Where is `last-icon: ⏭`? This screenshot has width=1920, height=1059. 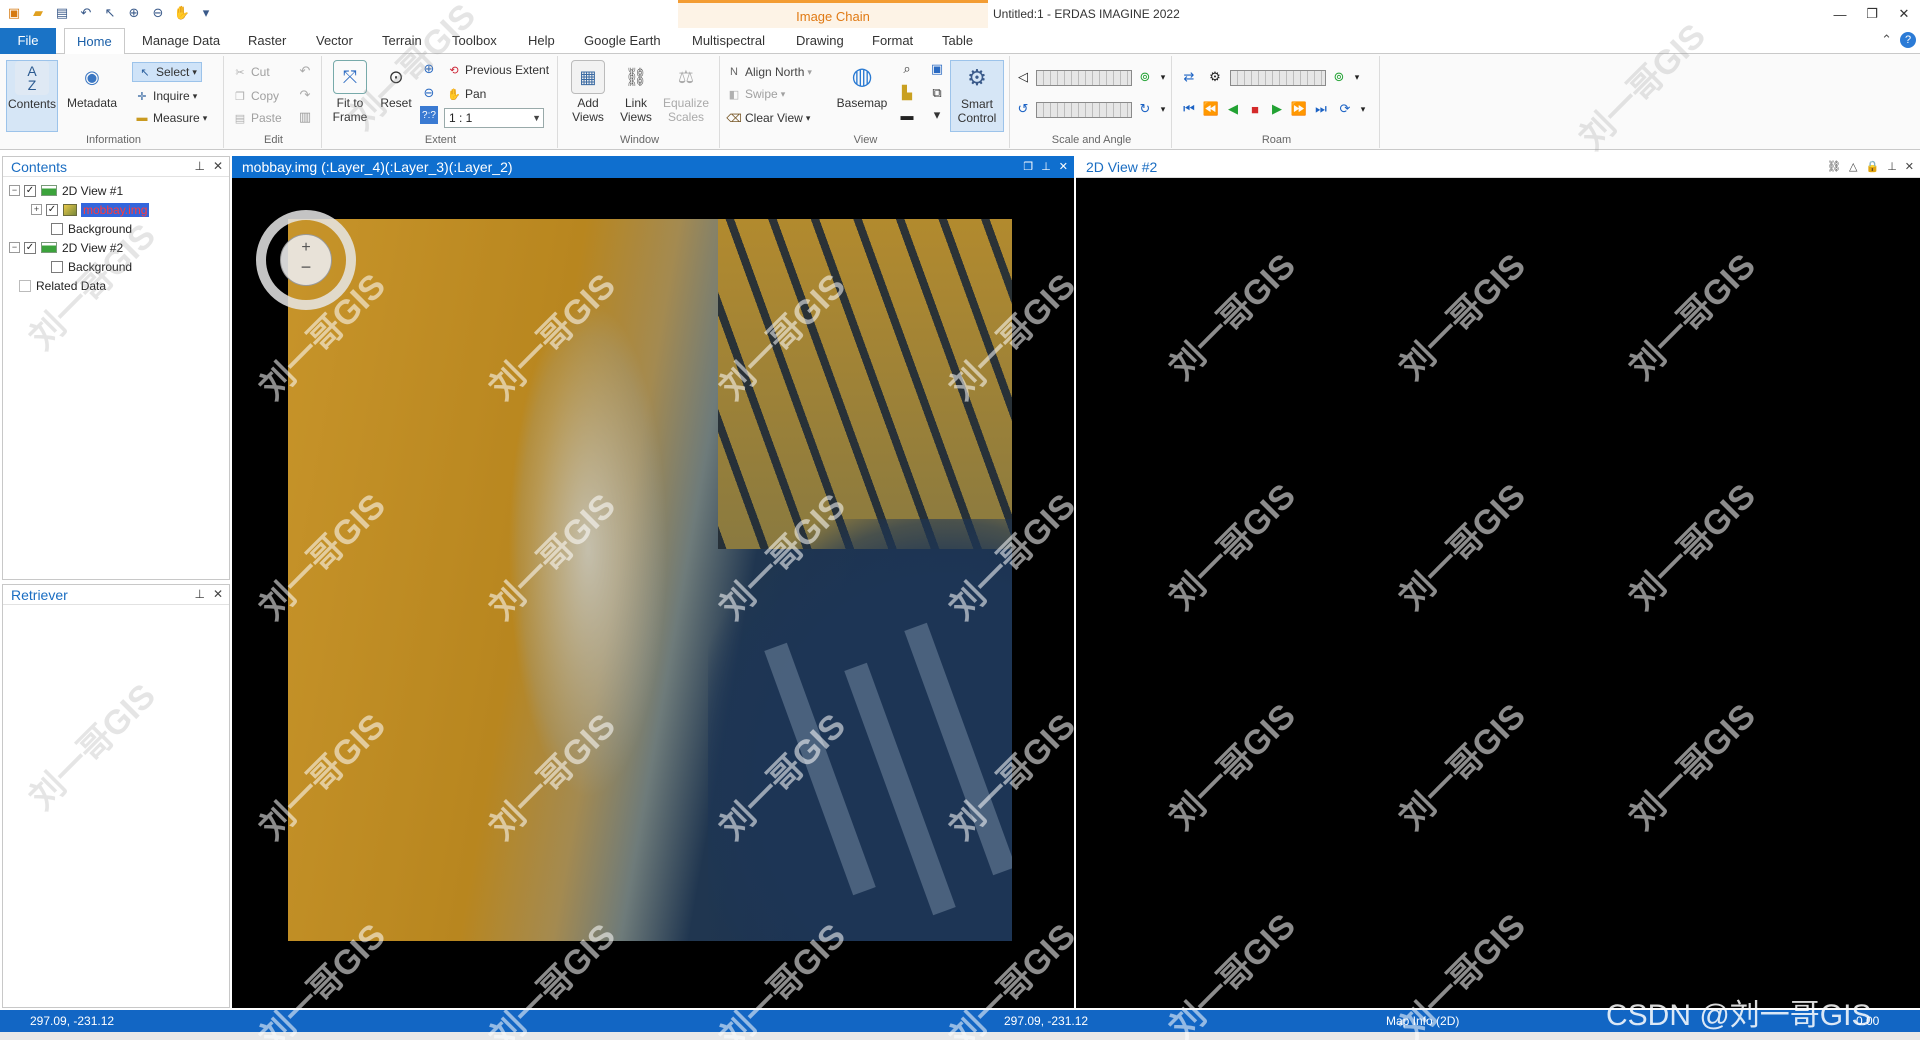 last-icon: ⏭ is located at coordinates (1321, 109).